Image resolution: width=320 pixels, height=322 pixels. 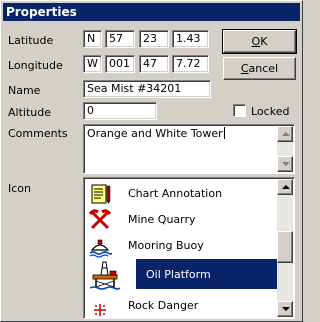 I want to click on altitude-label: Altitude, so click(x=29, y=112).